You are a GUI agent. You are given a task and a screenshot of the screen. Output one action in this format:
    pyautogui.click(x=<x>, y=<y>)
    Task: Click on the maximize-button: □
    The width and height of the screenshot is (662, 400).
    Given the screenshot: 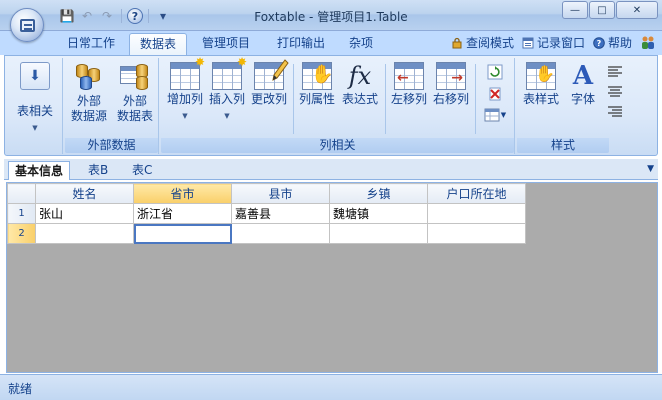 What is the action you would take?
    pyautogui.click(x=602, y=10)
    